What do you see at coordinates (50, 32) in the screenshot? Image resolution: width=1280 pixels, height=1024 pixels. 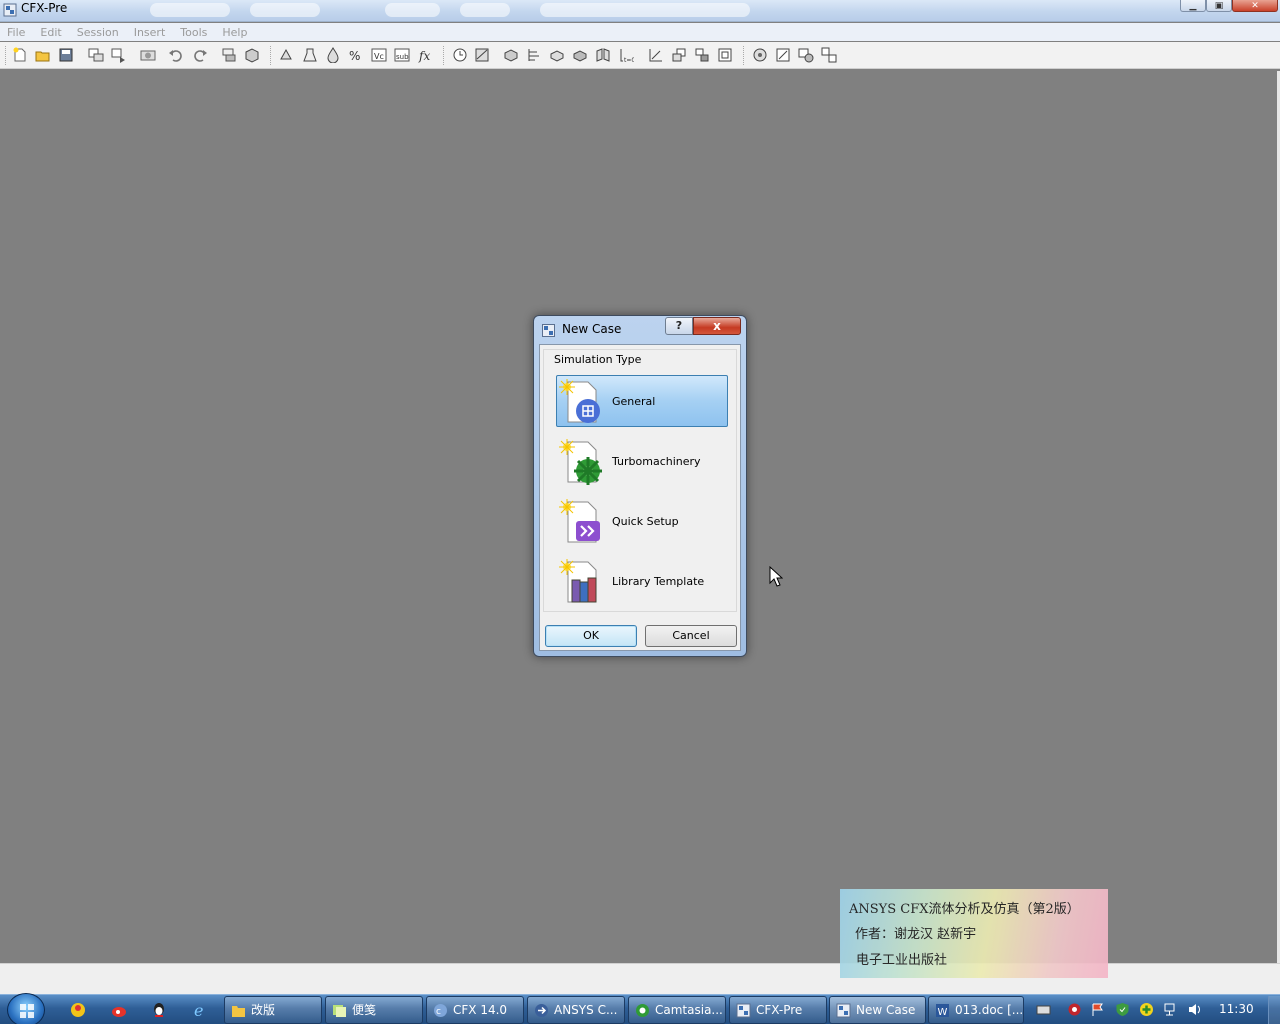 I see `menu-edit: Edit` at bounding box center [50, 32].